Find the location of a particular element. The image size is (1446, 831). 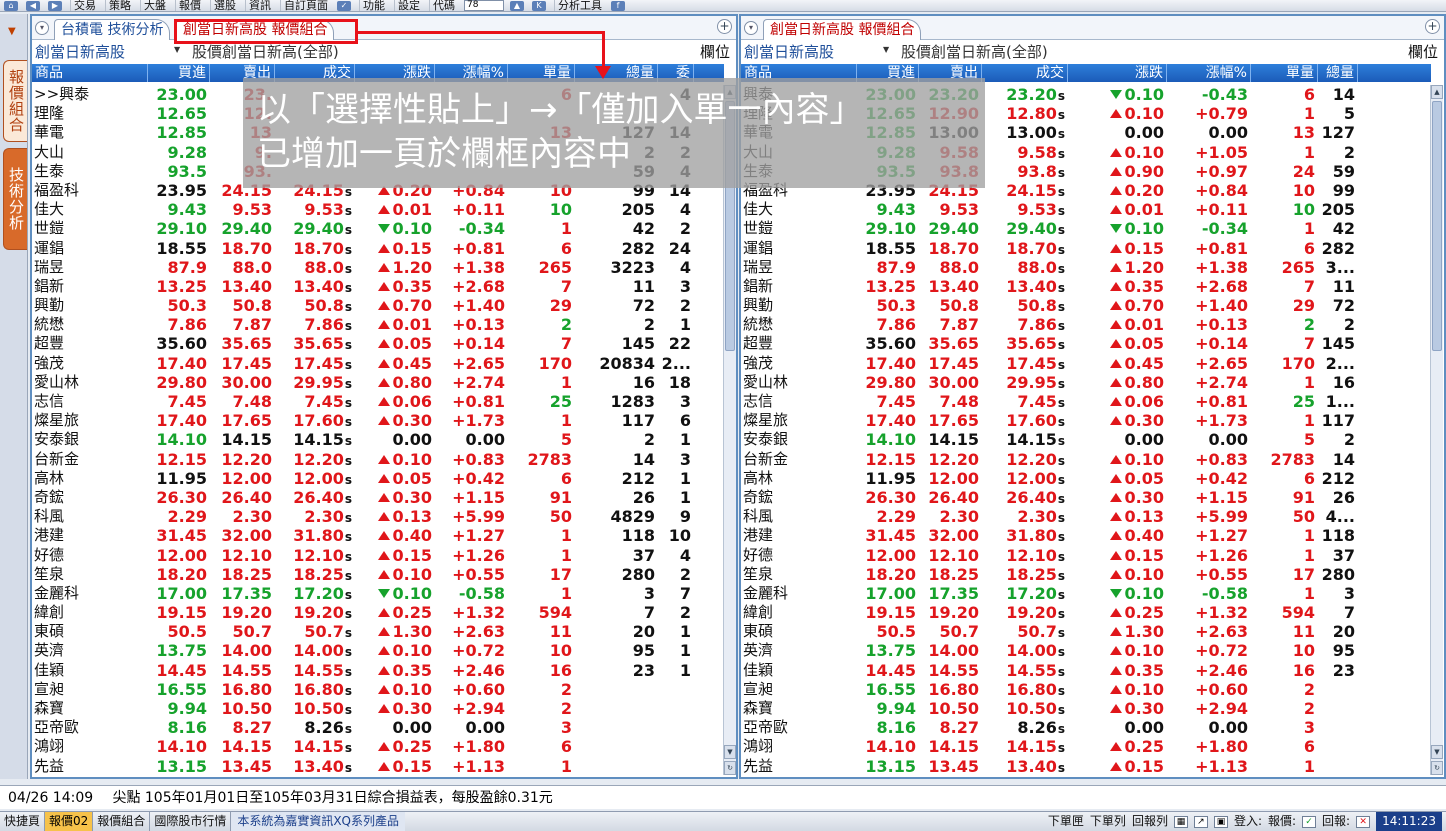

bid-price: 9.94 is located at coordinates (187, 708).